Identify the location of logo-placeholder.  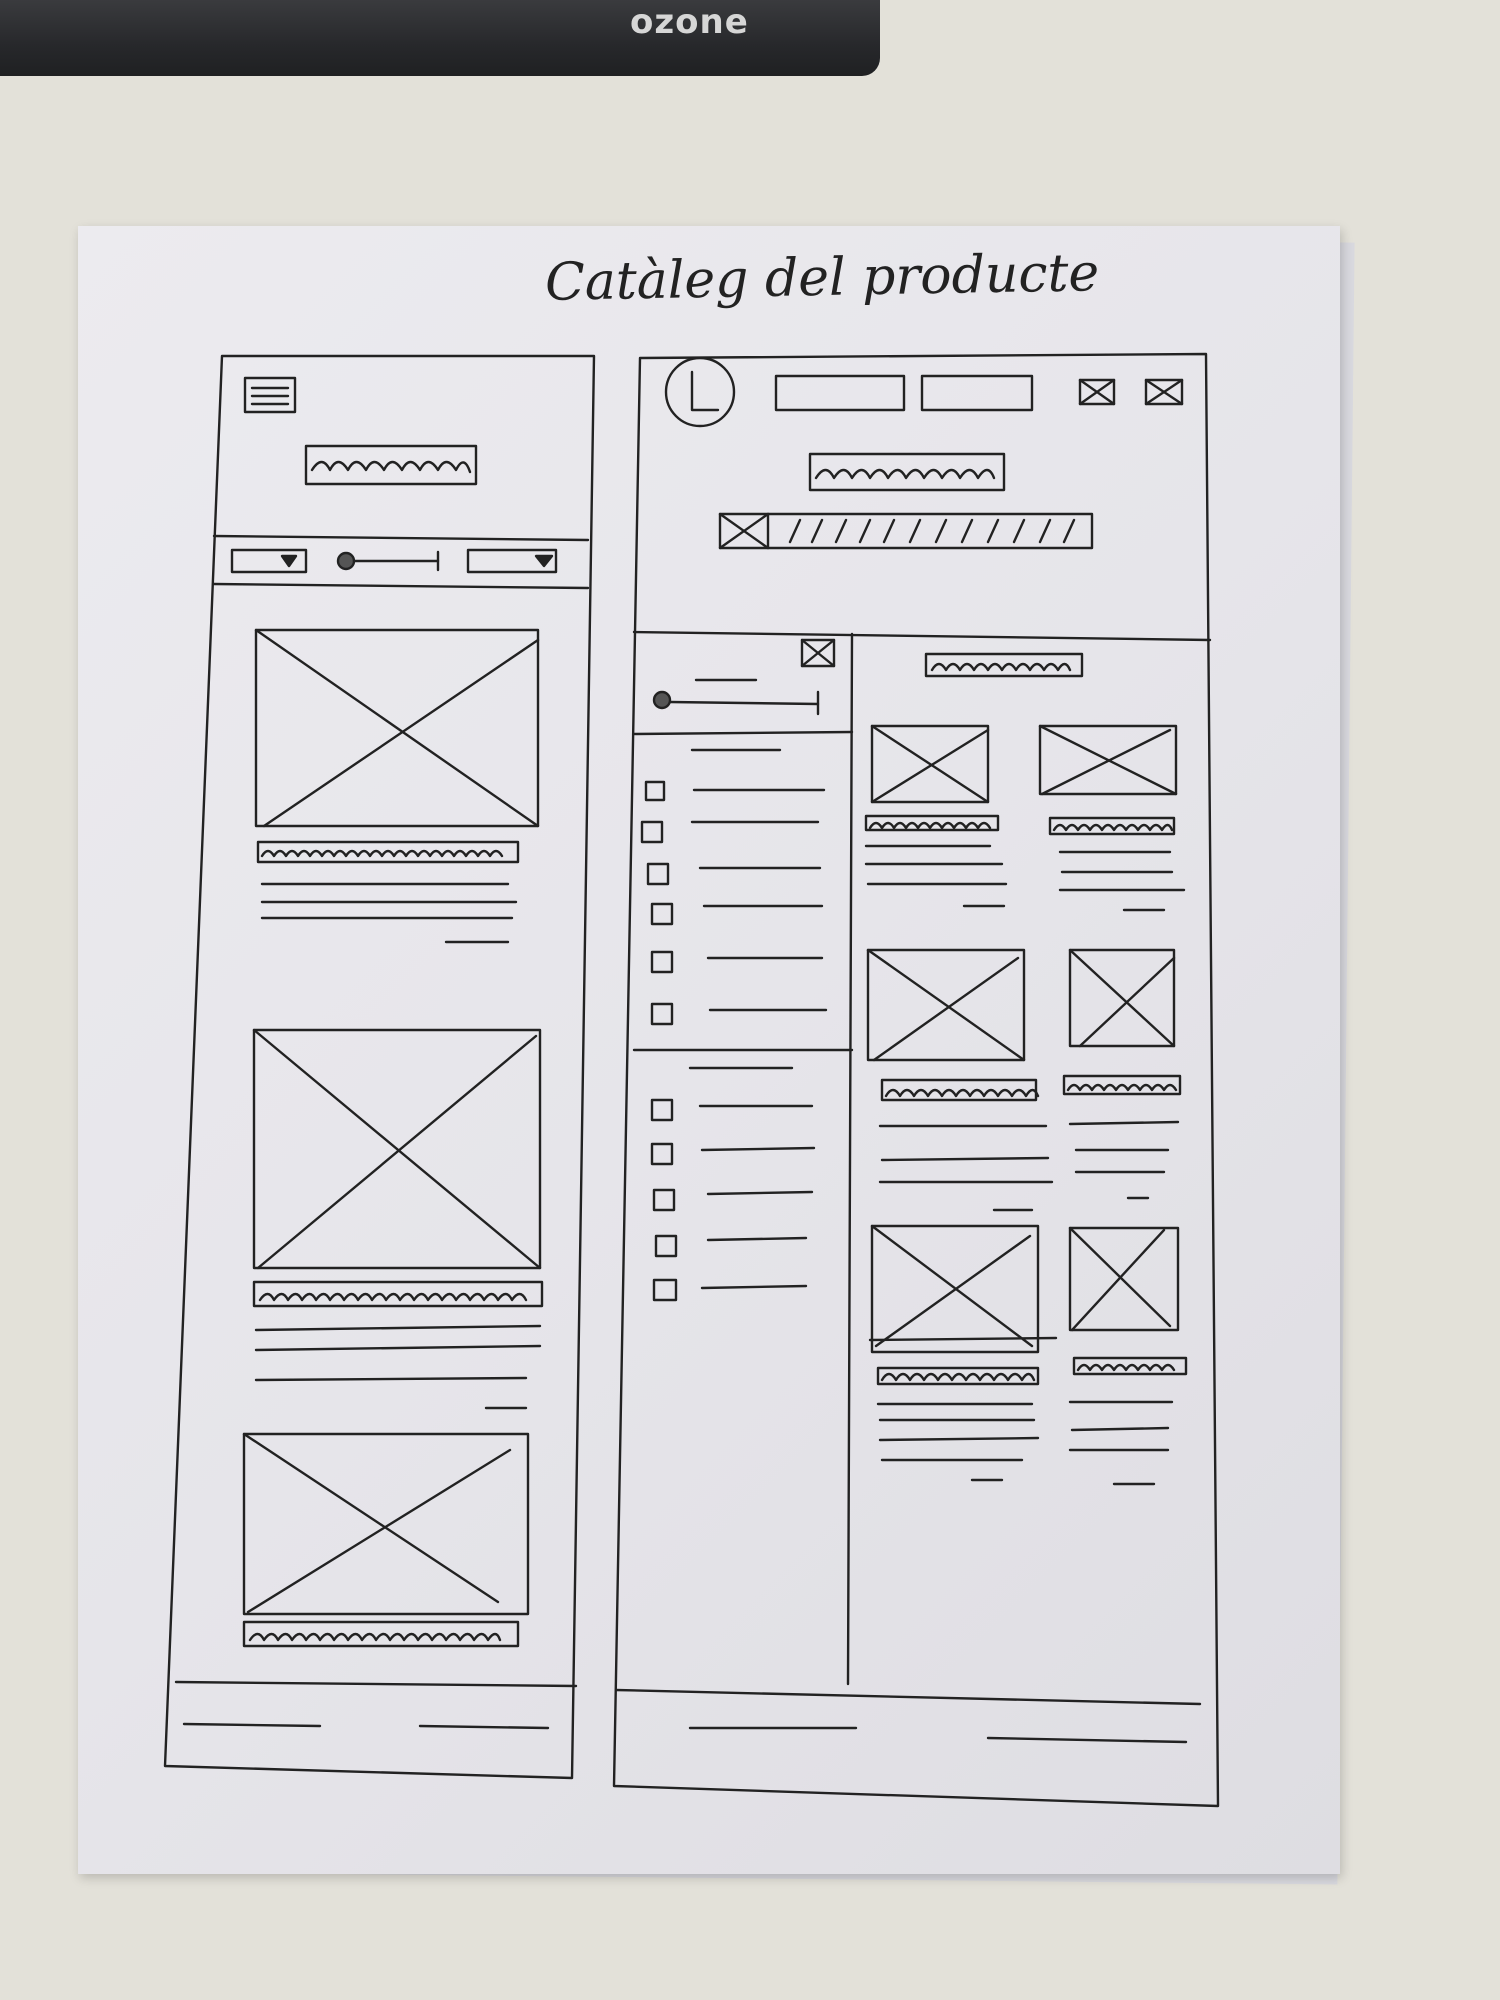
(391, 465).